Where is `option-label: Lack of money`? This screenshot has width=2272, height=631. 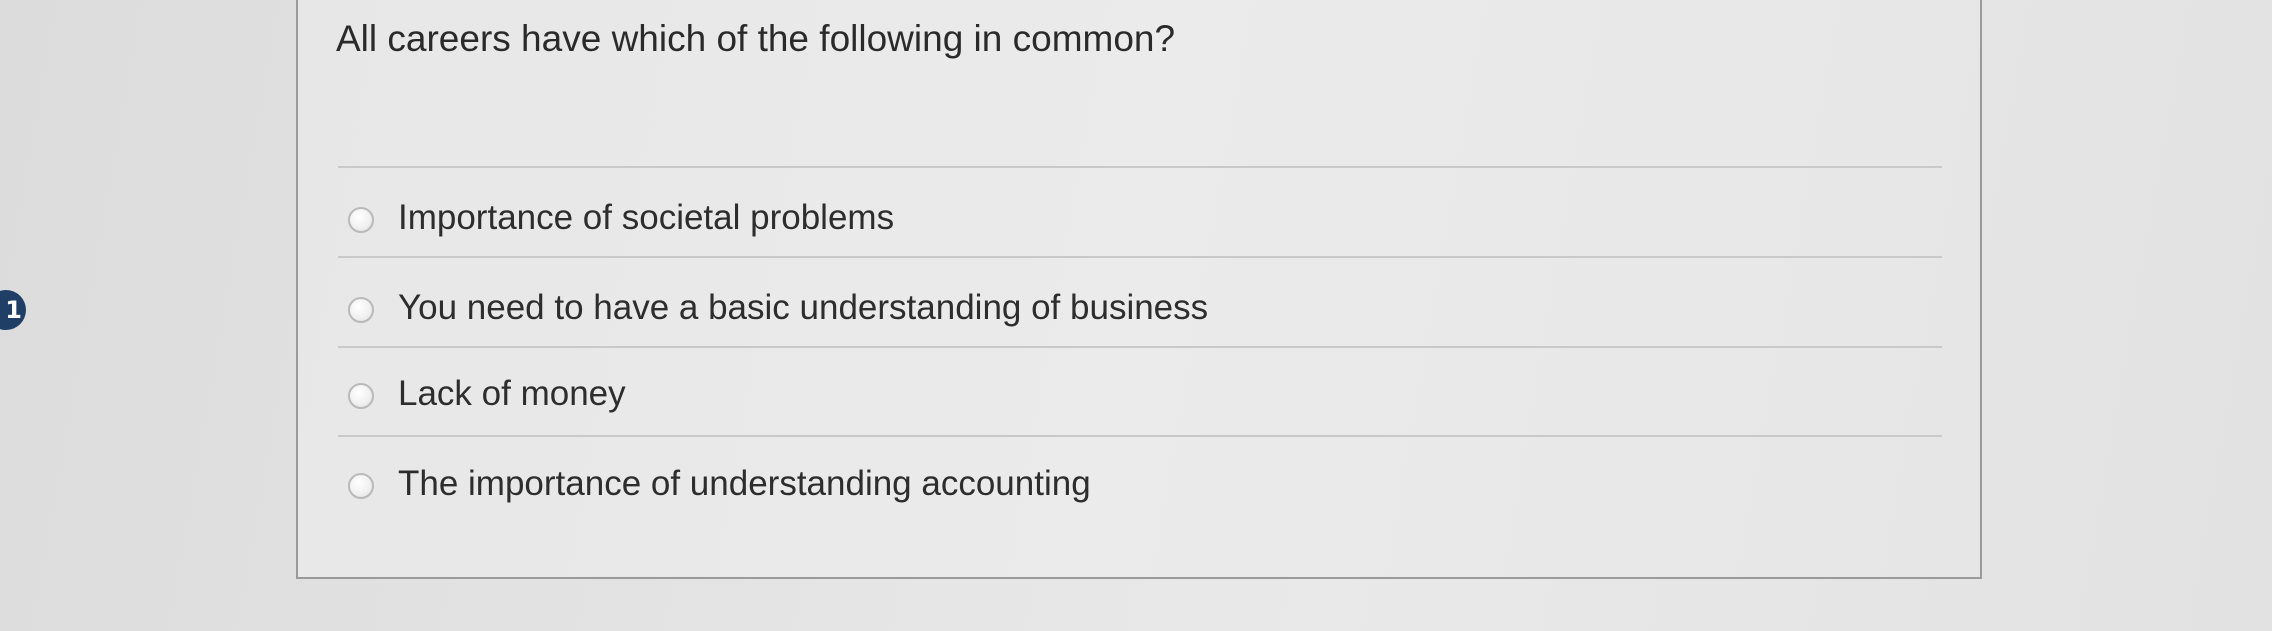 option-label: Lack of money is located at coordinates (512, 393).